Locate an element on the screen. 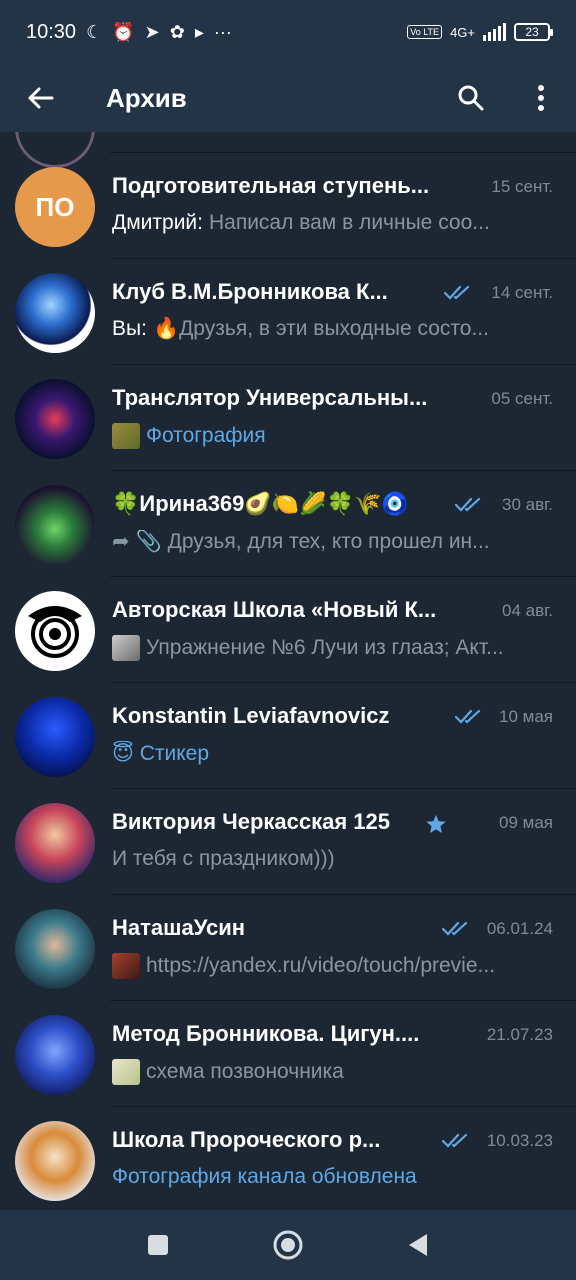 This screenshot has width=576, height=1280. chat-preview: Фотография is located at coordinates (332, 436).